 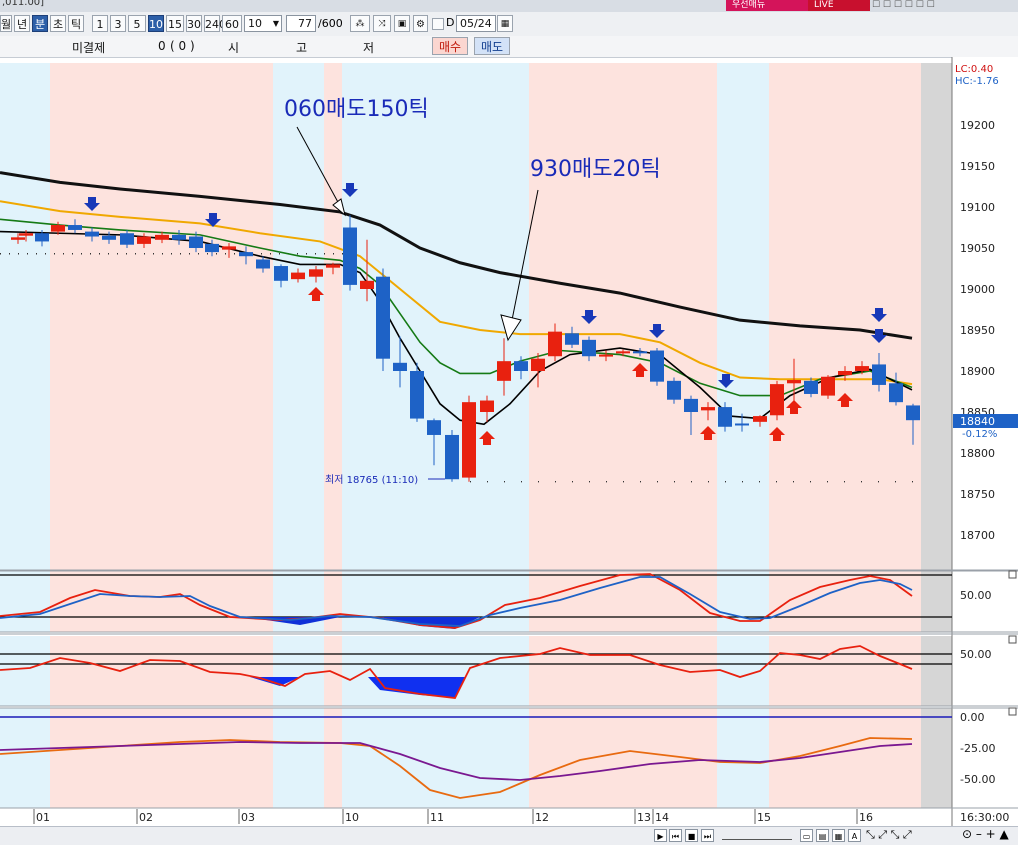 What do you see at coordinates (76, 23) in the screenshot?
I see `period-button-4: 틱` at bounding box center [76, 23].